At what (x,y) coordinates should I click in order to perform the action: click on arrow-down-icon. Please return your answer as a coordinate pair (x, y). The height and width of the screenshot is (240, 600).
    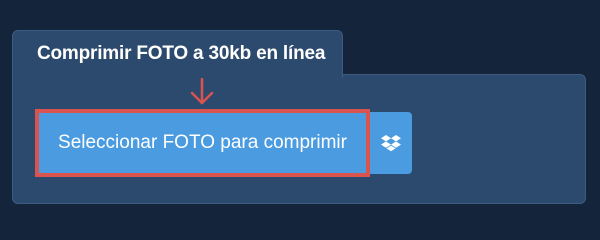
    Looking at the image, I should click on (202, 91).